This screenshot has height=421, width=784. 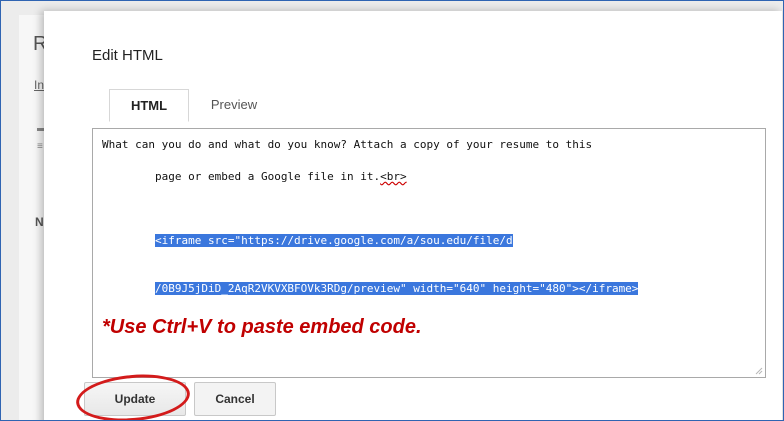 What do you see at coordinates (39, 85) in the screenshot?
I see `background-link-fragment: In` at bounding box center [39, 85].